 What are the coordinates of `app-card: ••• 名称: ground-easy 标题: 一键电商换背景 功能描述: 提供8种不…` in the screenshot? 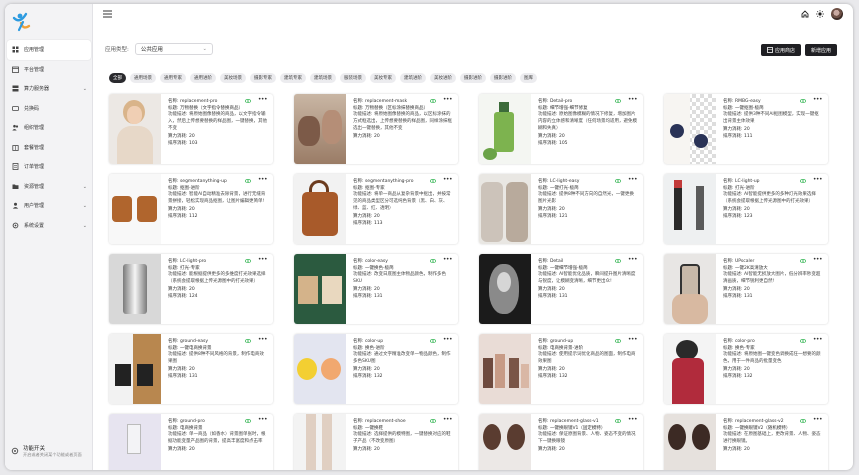 It's located at (191, 369).